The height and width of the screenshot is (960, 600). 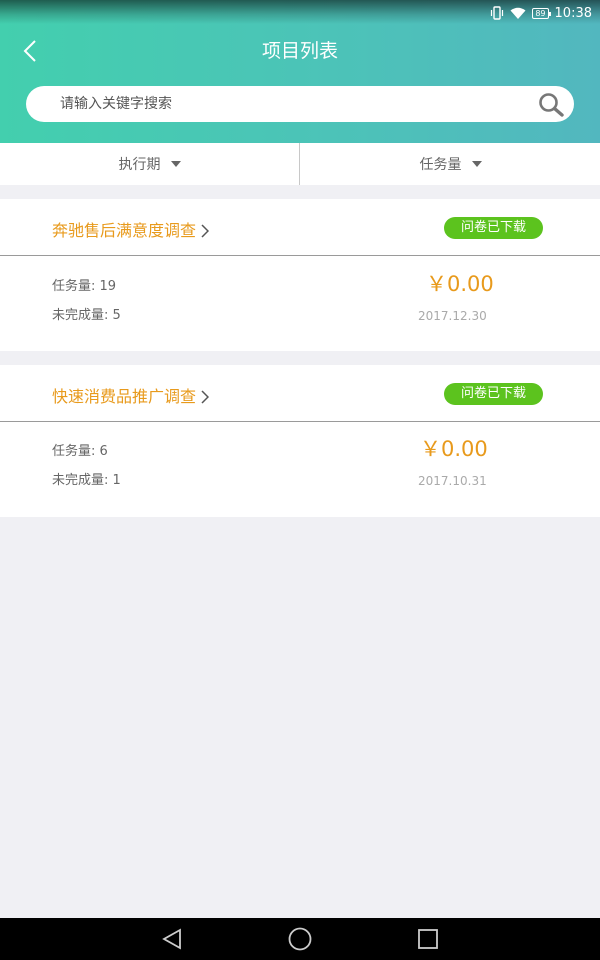 I want to click on back-triangle-icon, so click(x=172, y=939).